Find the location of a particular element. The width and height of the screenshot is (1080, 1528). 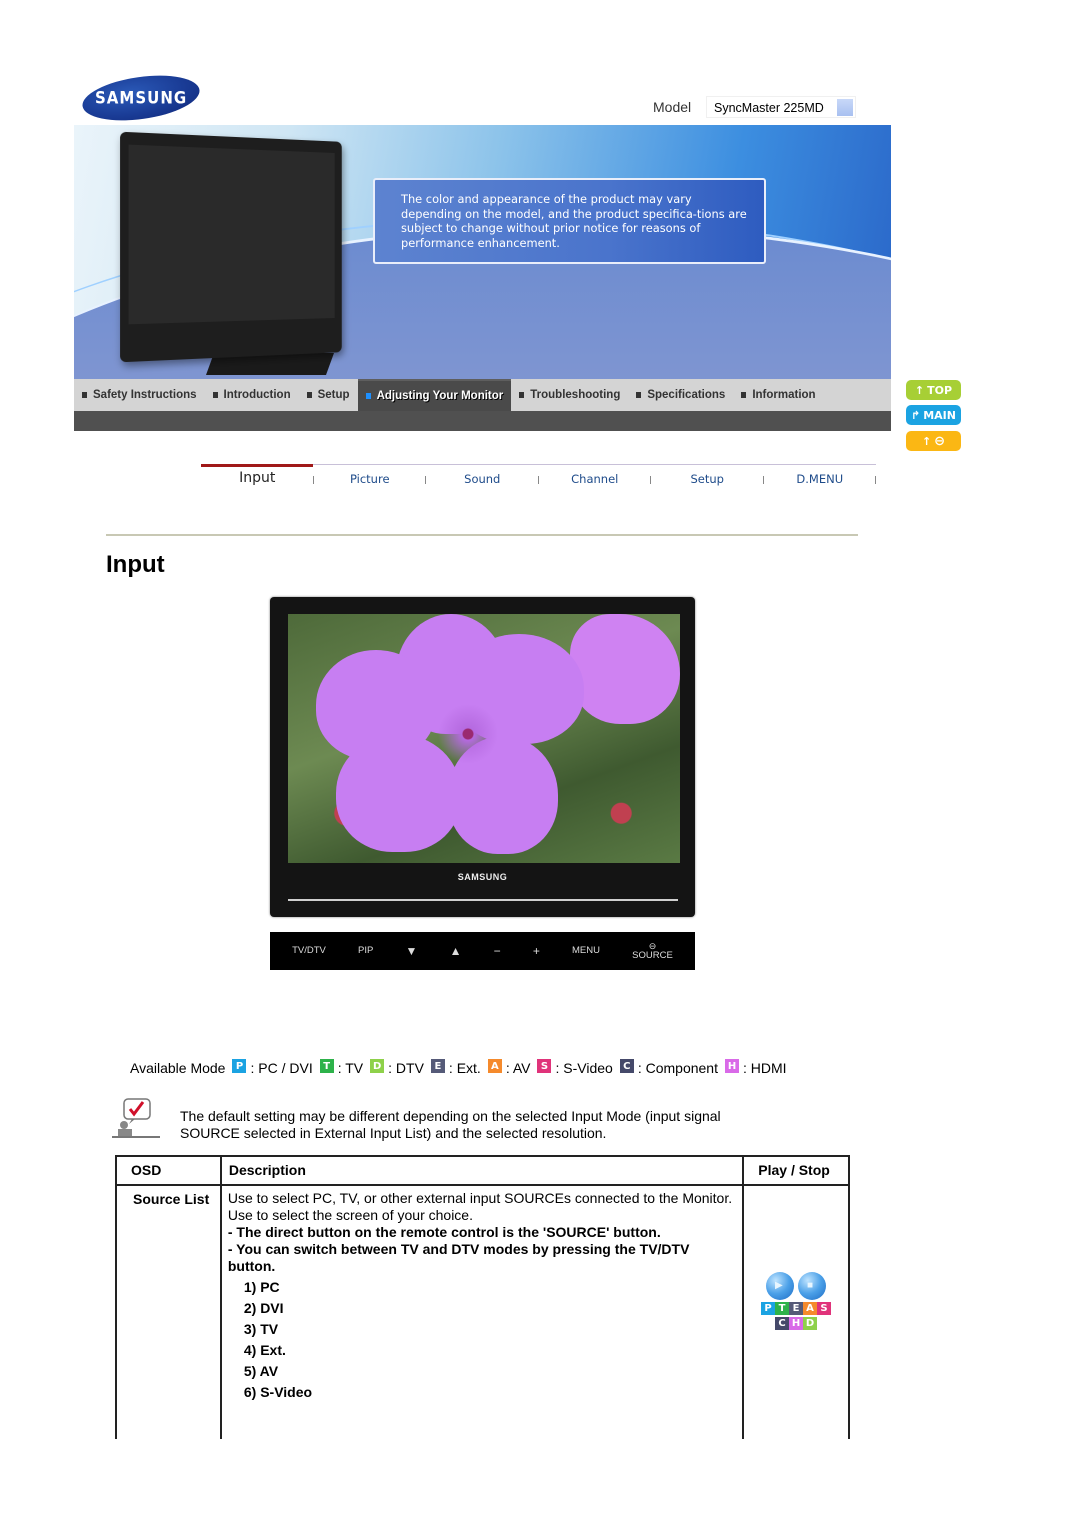

nav-item-safety-instructions: Safety Instructions is located at coordinates (139, 395).